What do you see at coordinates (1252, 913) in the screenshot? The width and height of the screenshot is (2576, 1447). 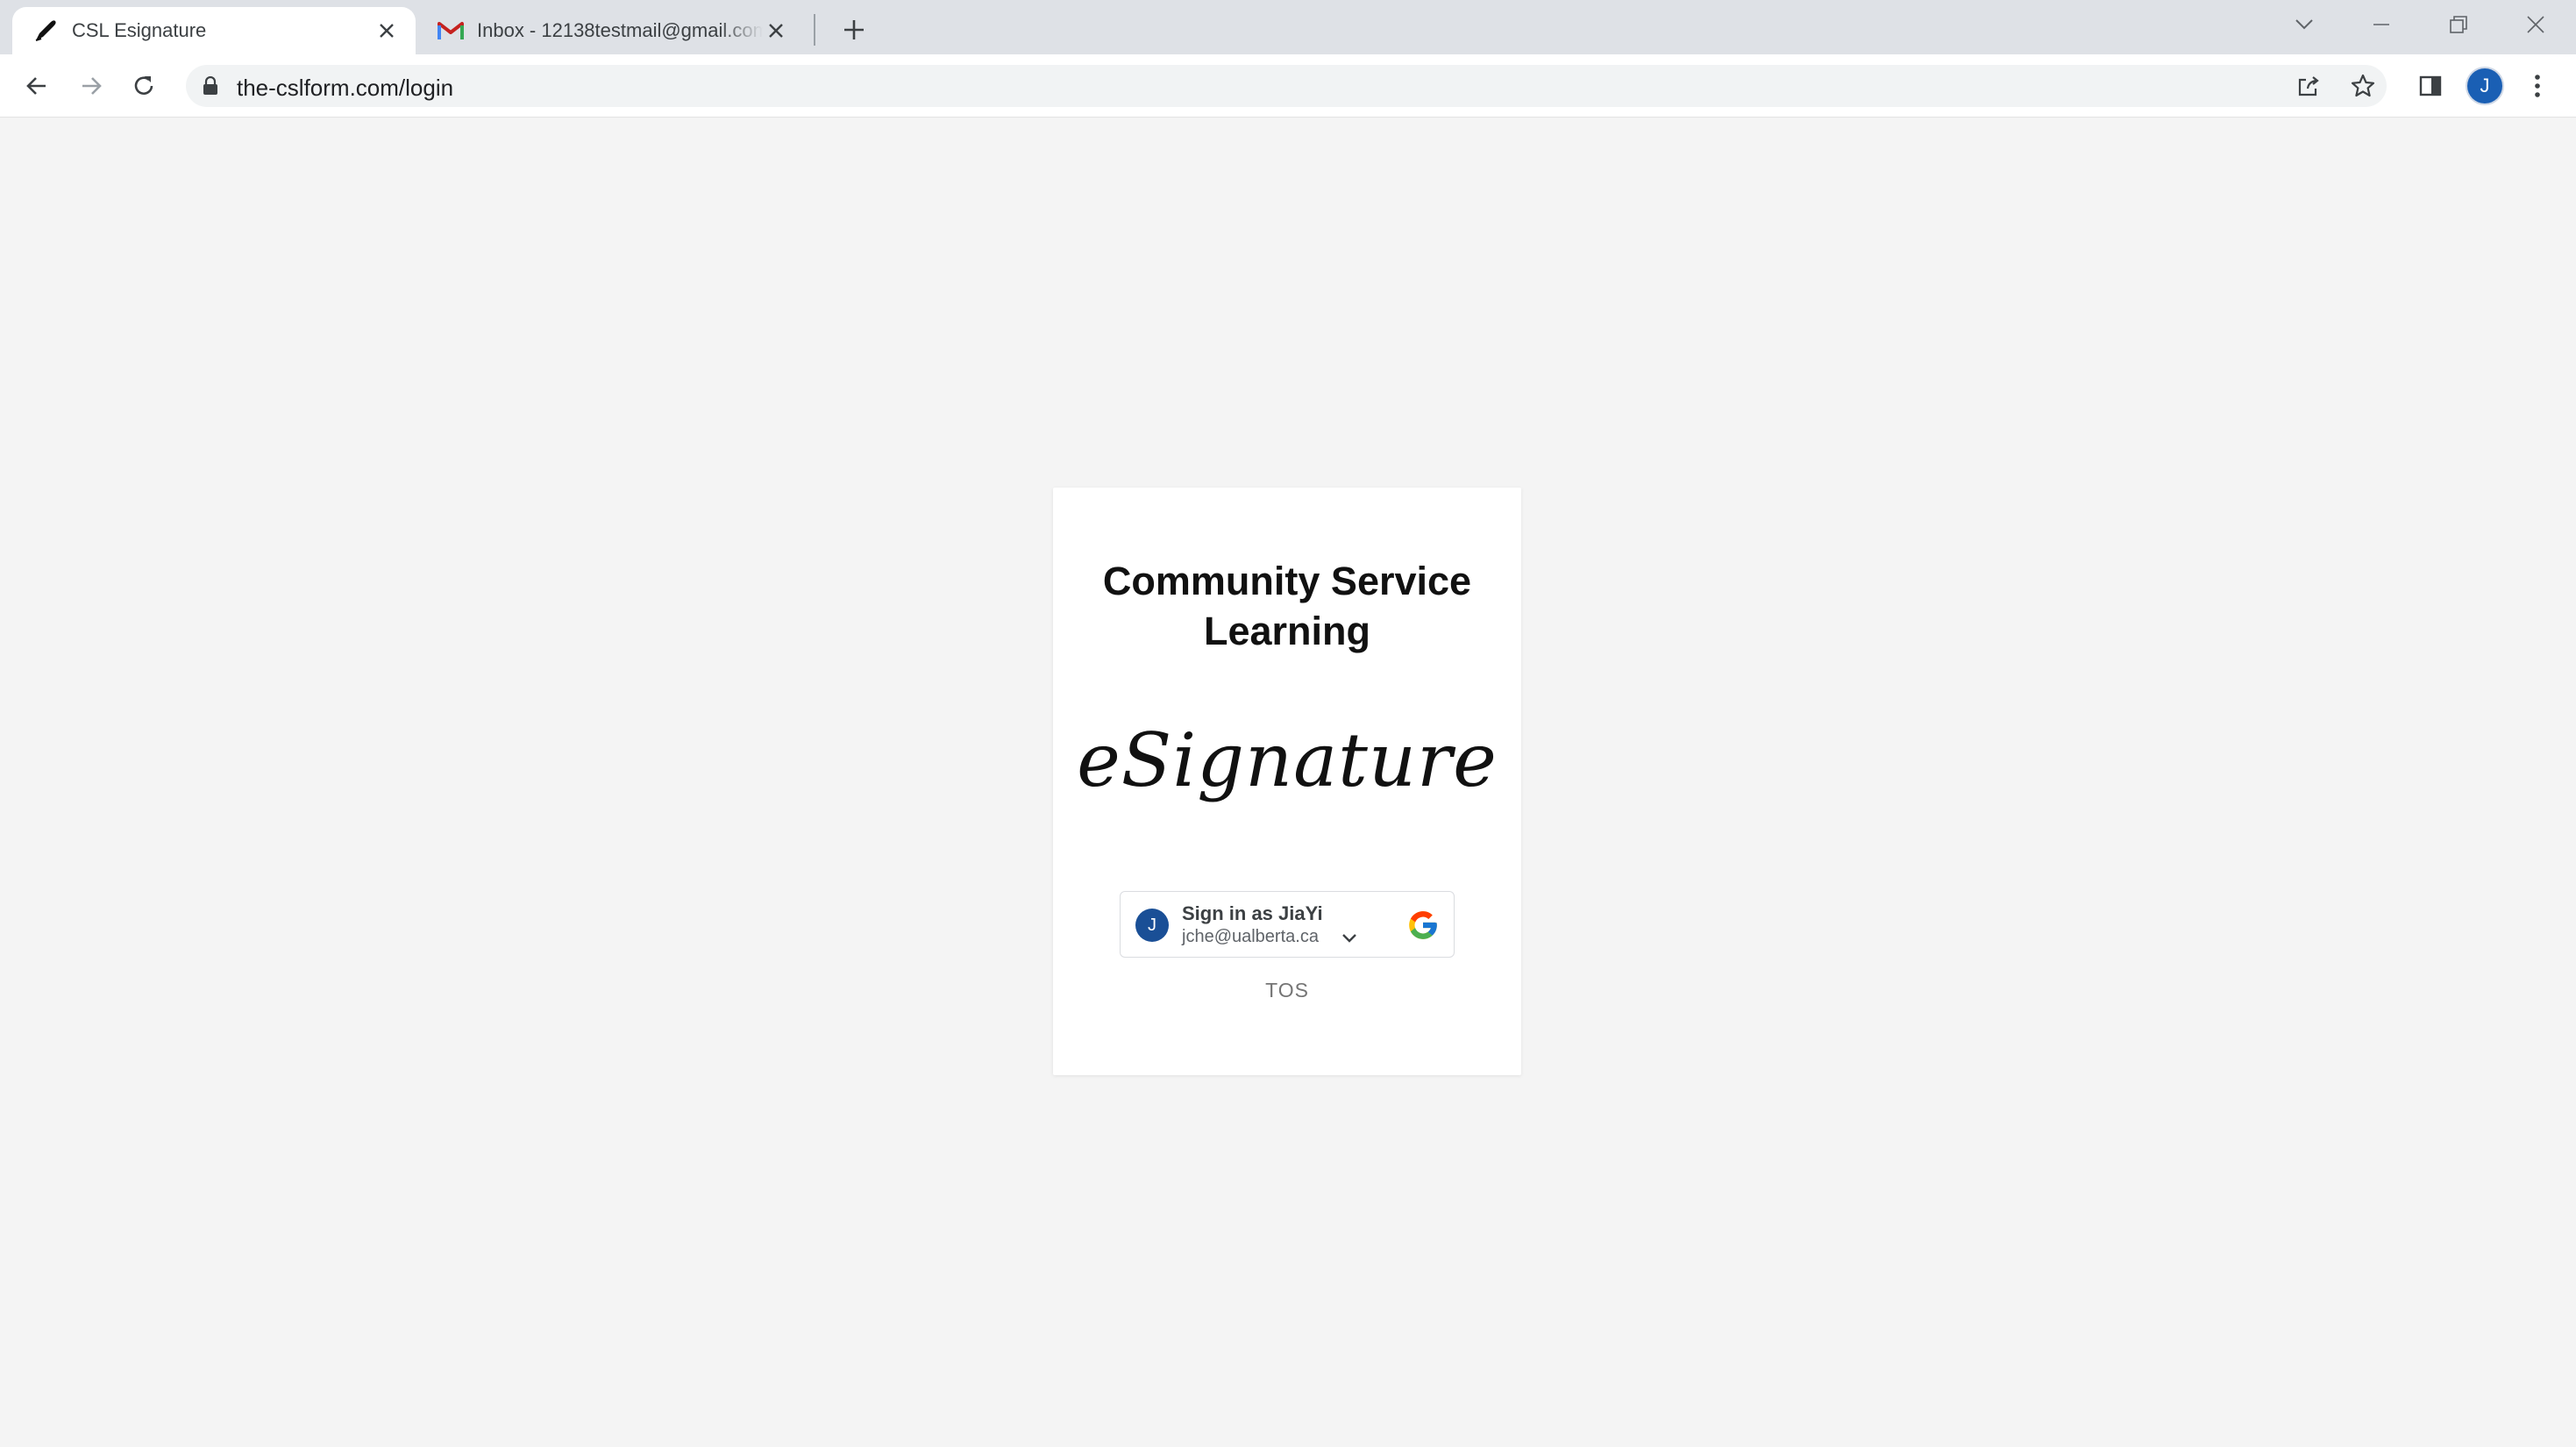 I see `sign-in-label: Sign in as JiaYi` at bounding box center [1252, 913].